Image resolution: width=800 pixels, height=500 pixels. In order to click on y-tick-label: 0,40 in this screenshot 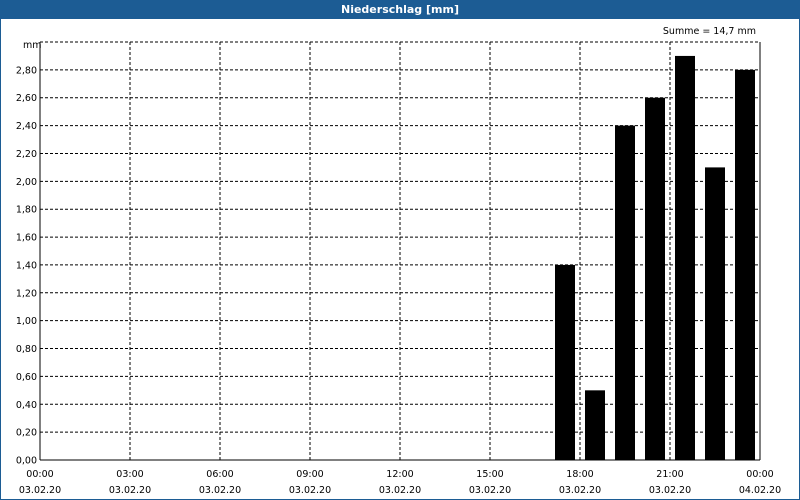, I will do `click(26, 405)`.